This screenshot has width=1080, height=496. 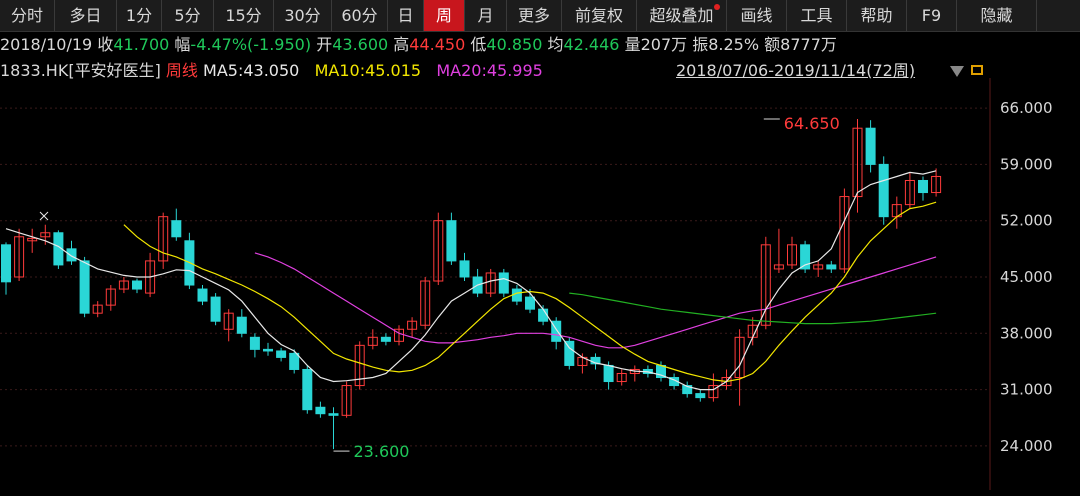 What do you see at coordinates (812, 123) in the screenshot?
I see `max-price-label: 64.650` at bounding box center [812, 123].